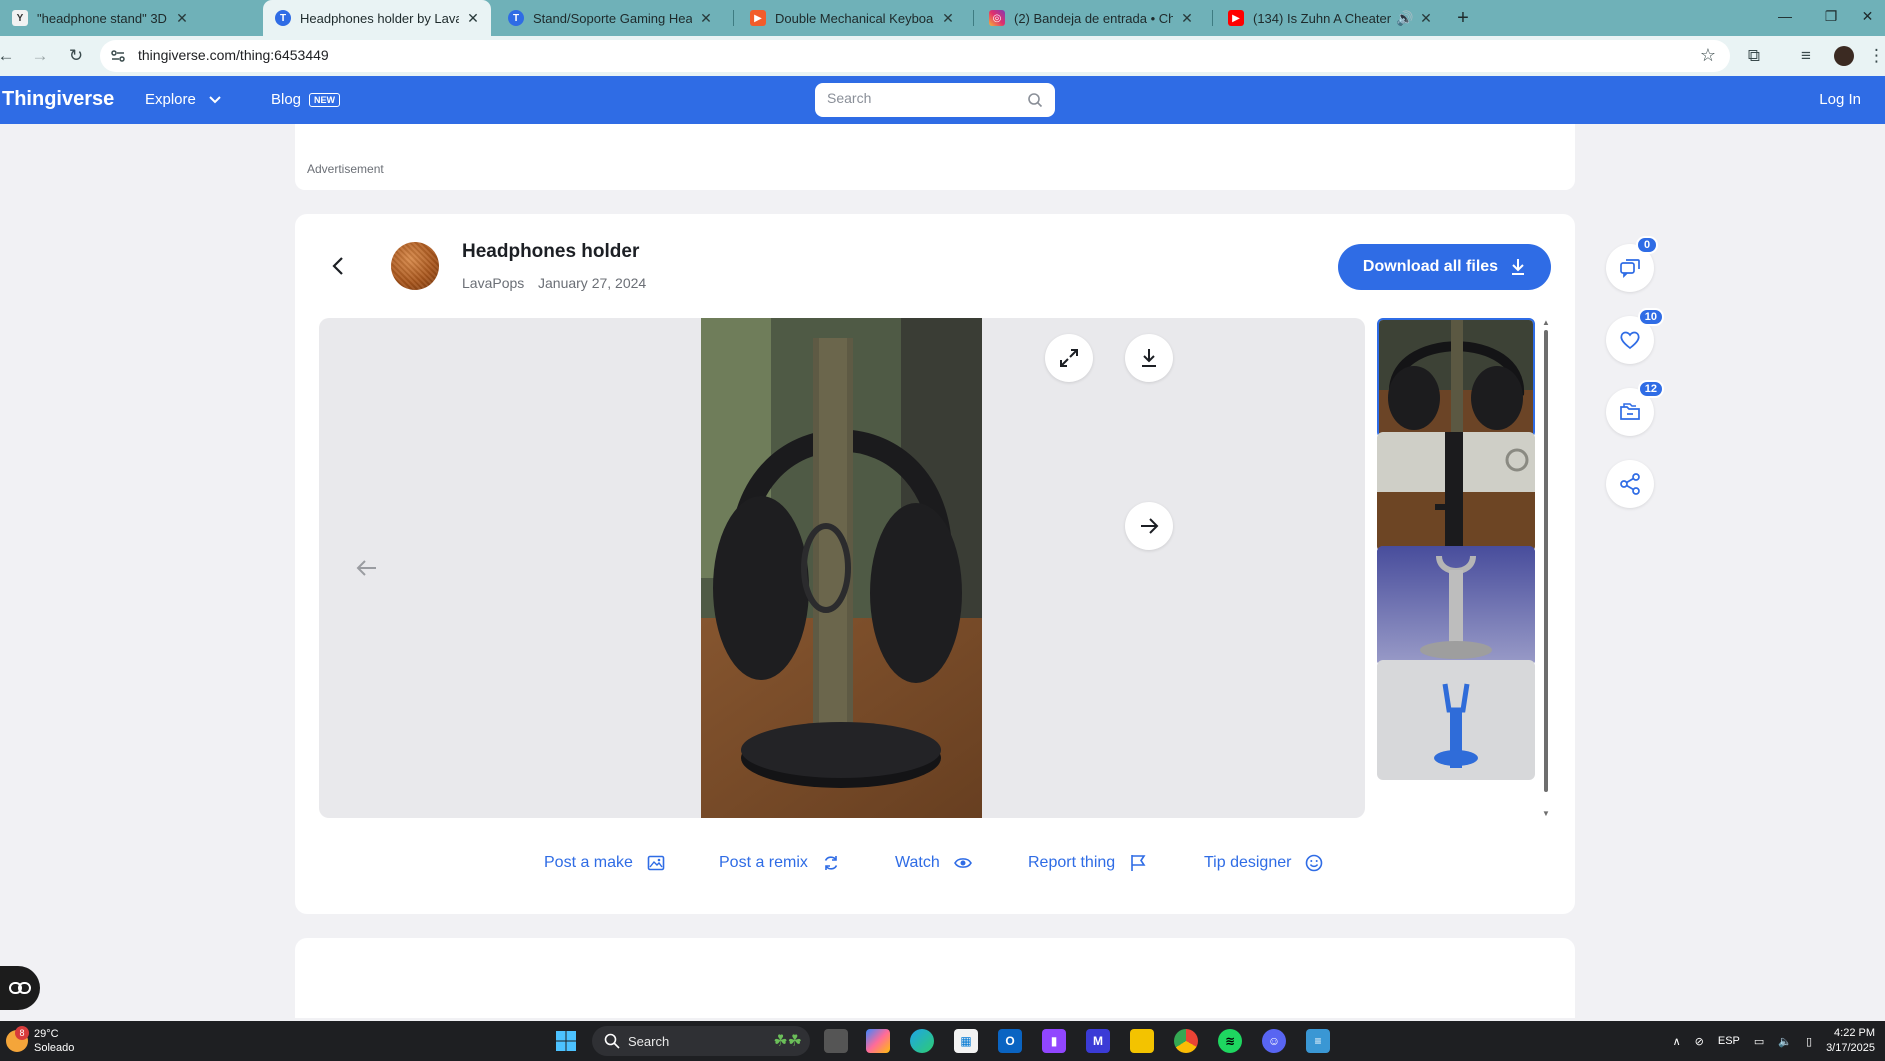 The image size is (1885, 1061). Describe the element at coordinates (345, 169) in the screenshot. I see `advertisement-label: Advertisement` at that location.